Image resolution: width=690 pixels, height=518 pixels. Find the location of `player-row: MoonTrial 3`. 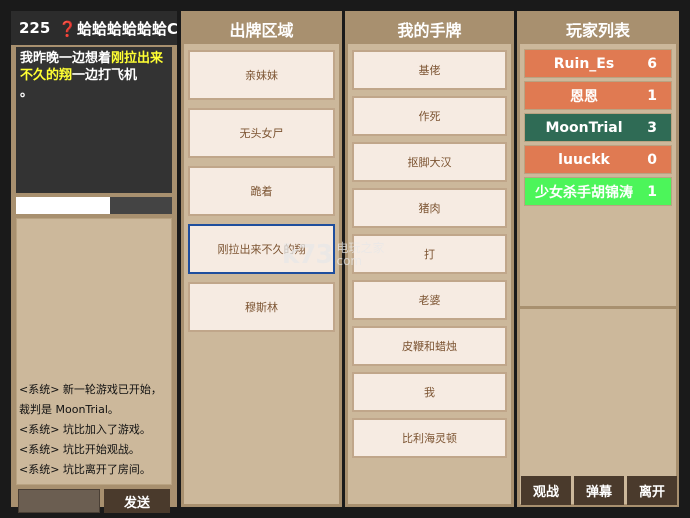

player-row: MoonTrial 3 is located at coordinates (598, 127).